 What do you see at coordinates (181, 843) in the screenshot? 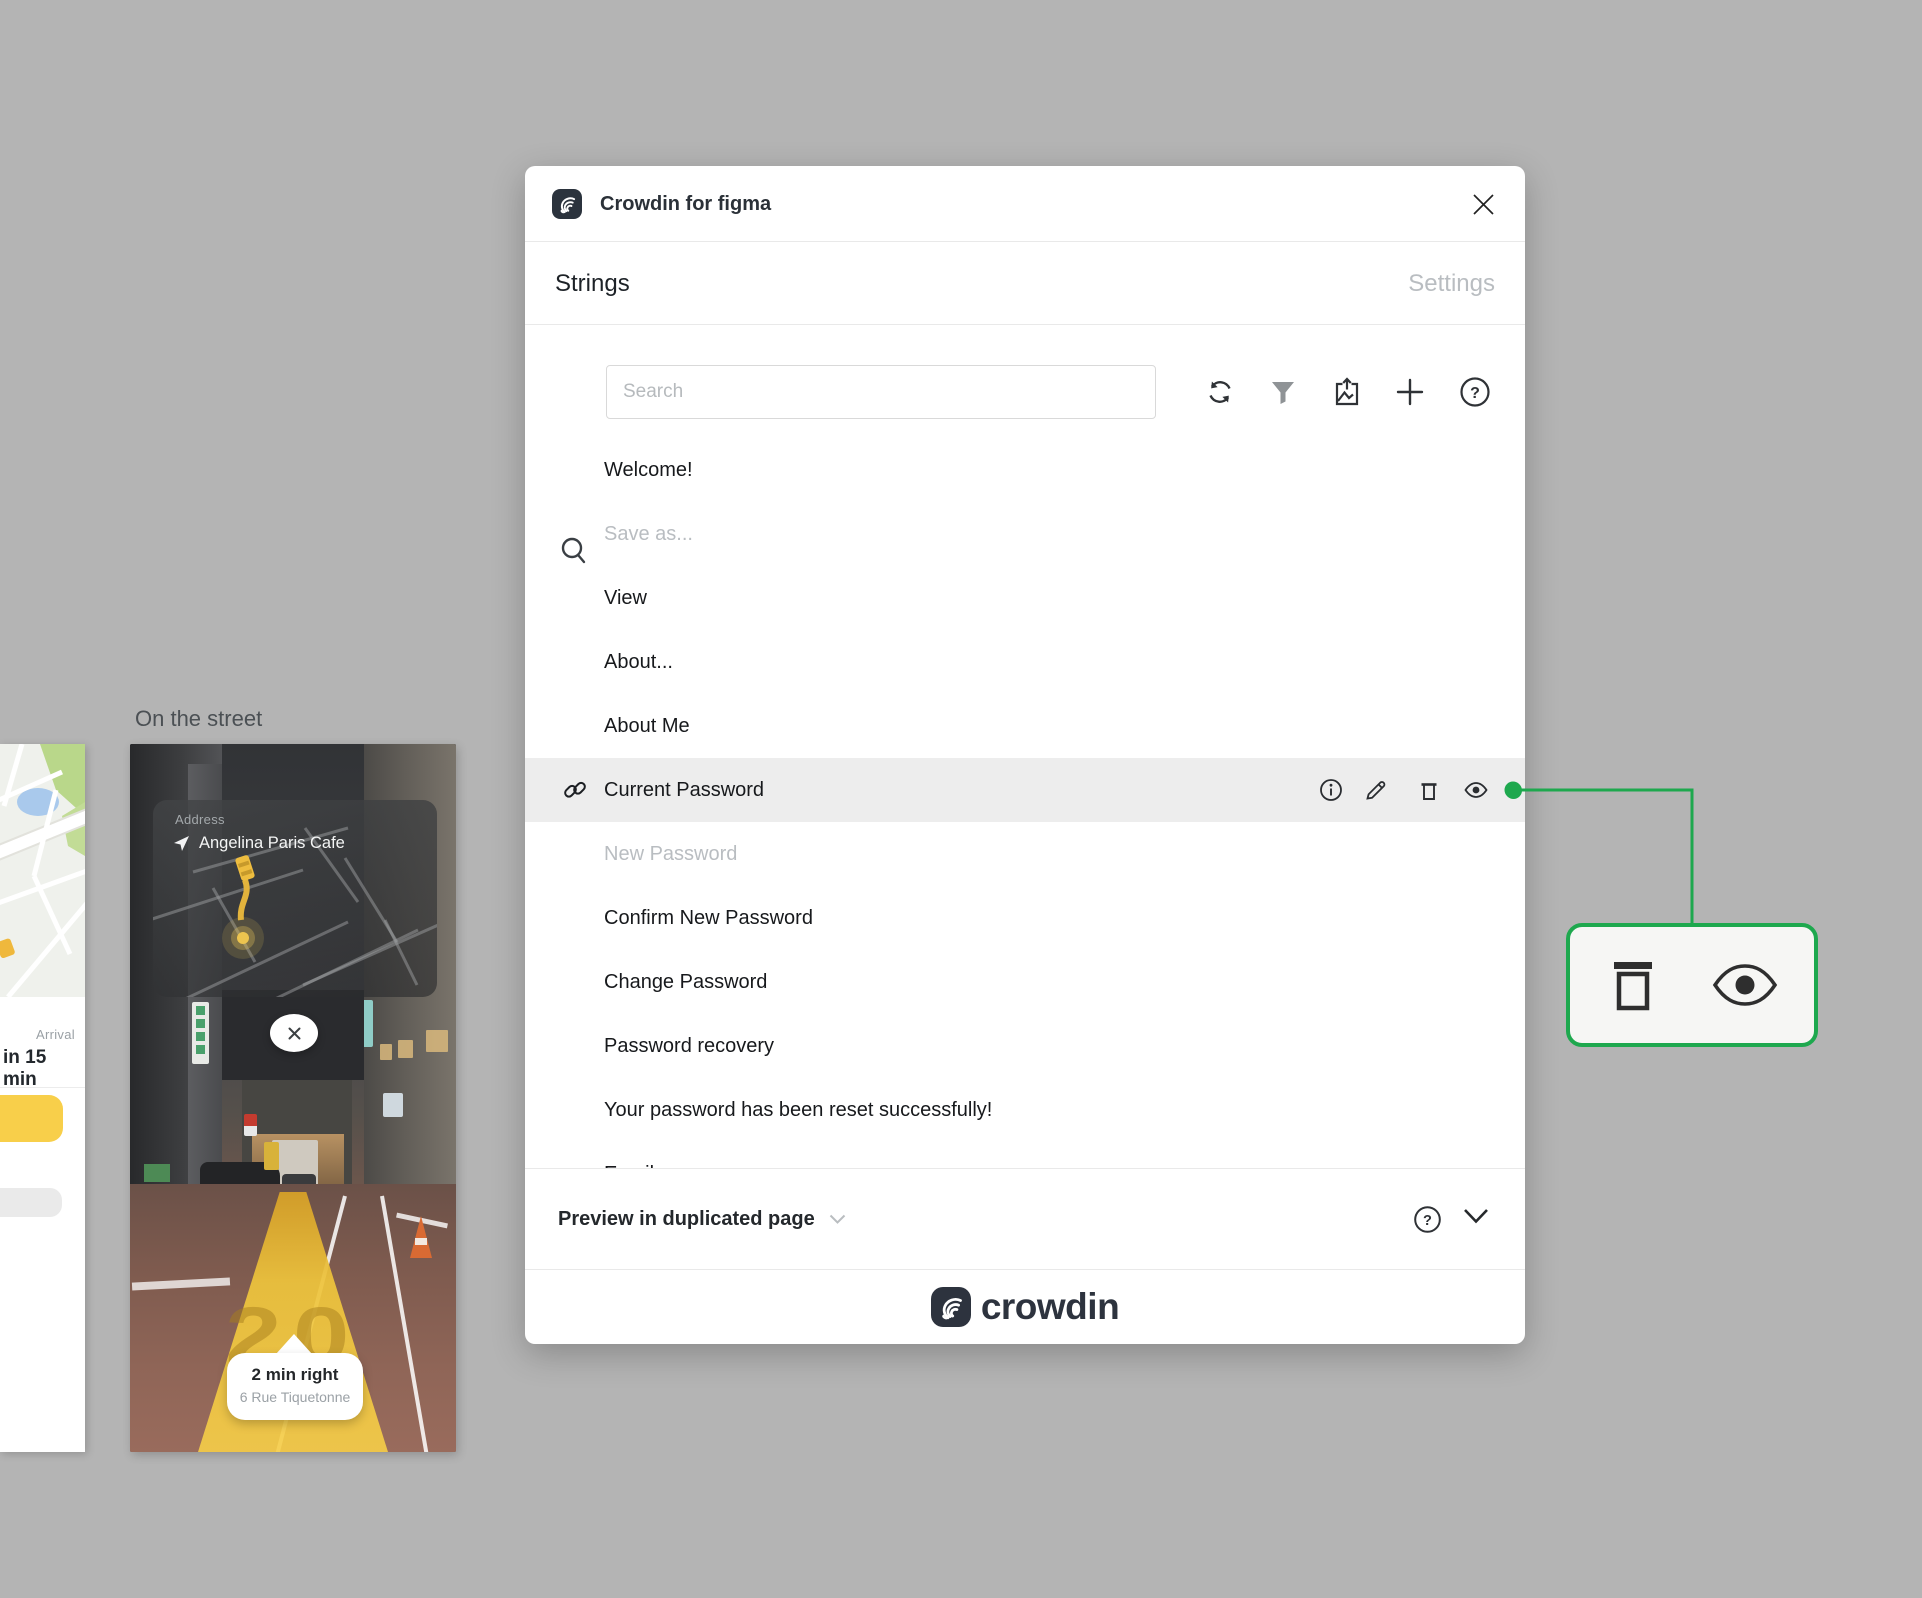
I see `navigation-arrow-icon` at bounding box center [181, 843].